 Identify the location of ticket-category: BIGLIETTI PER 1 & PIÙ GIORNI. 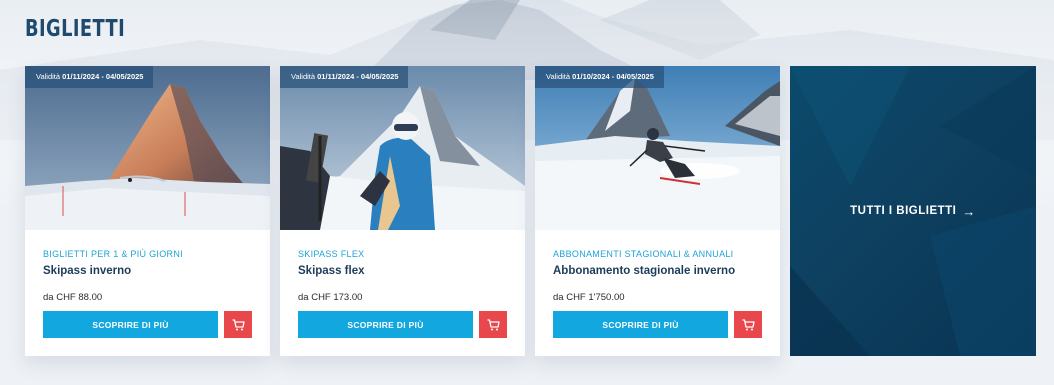
(113, 254).